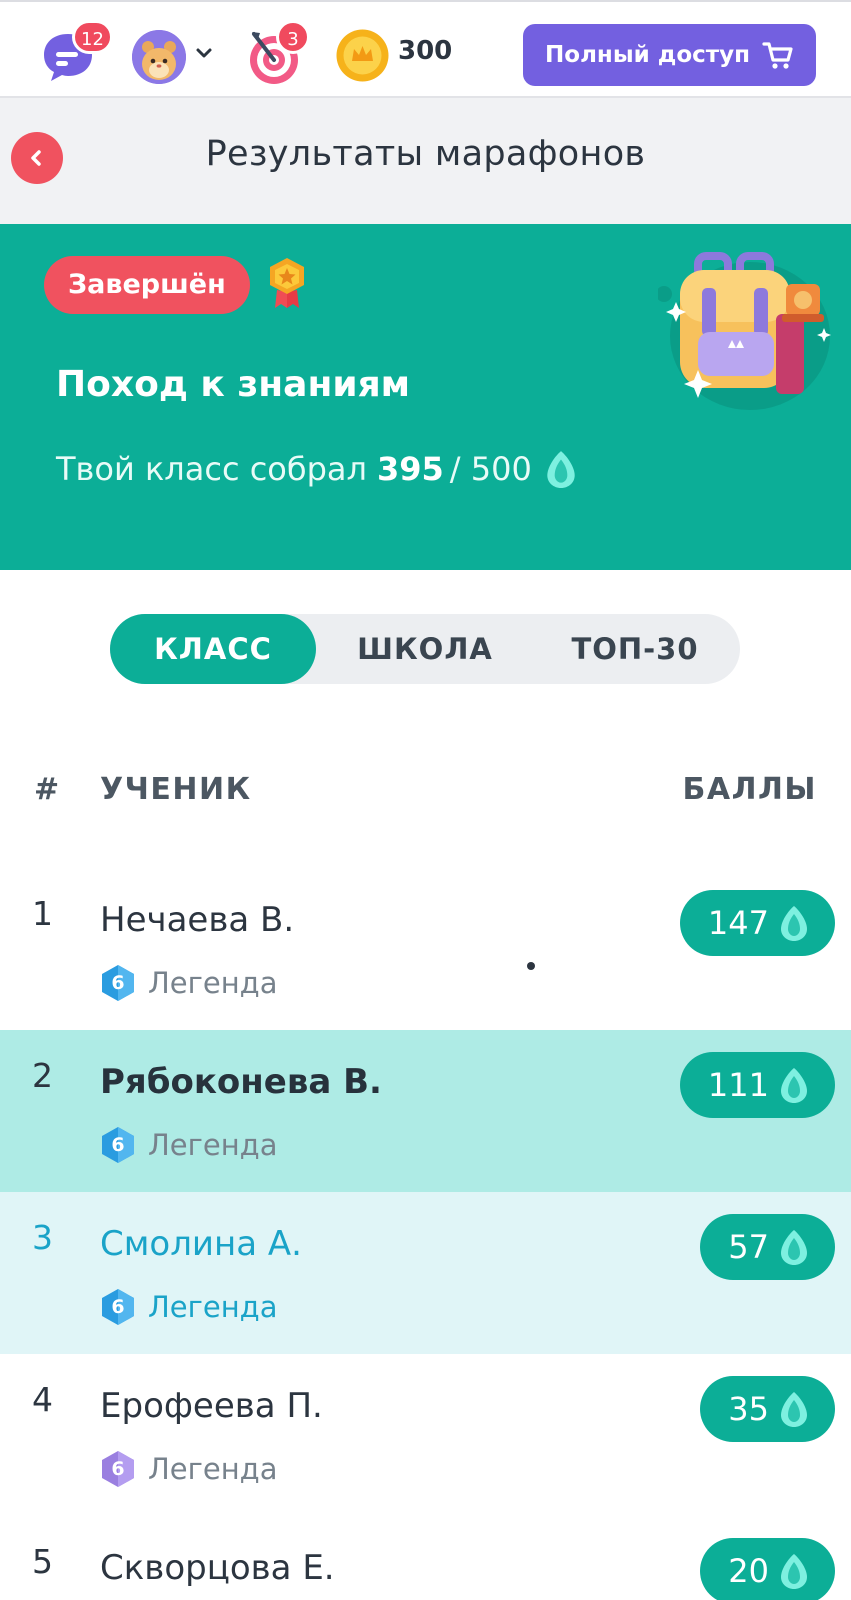 This screenshot has width=851, height=1600. Describe the element at coordinates (197, 920) in the screenshot. I see `row-student-name: Нечаева В.` at that location.